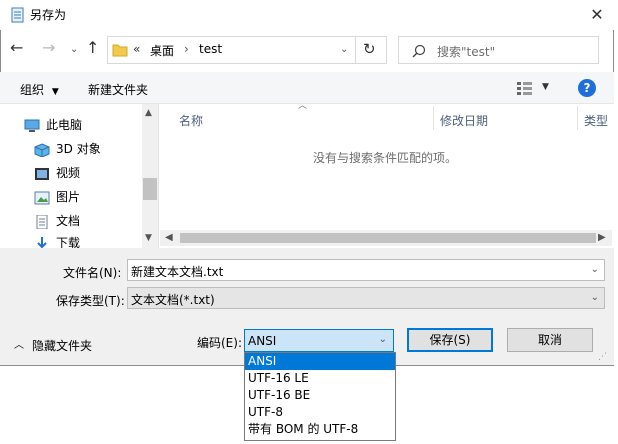  I want to click on help-icon: ?, so click(587, 88).